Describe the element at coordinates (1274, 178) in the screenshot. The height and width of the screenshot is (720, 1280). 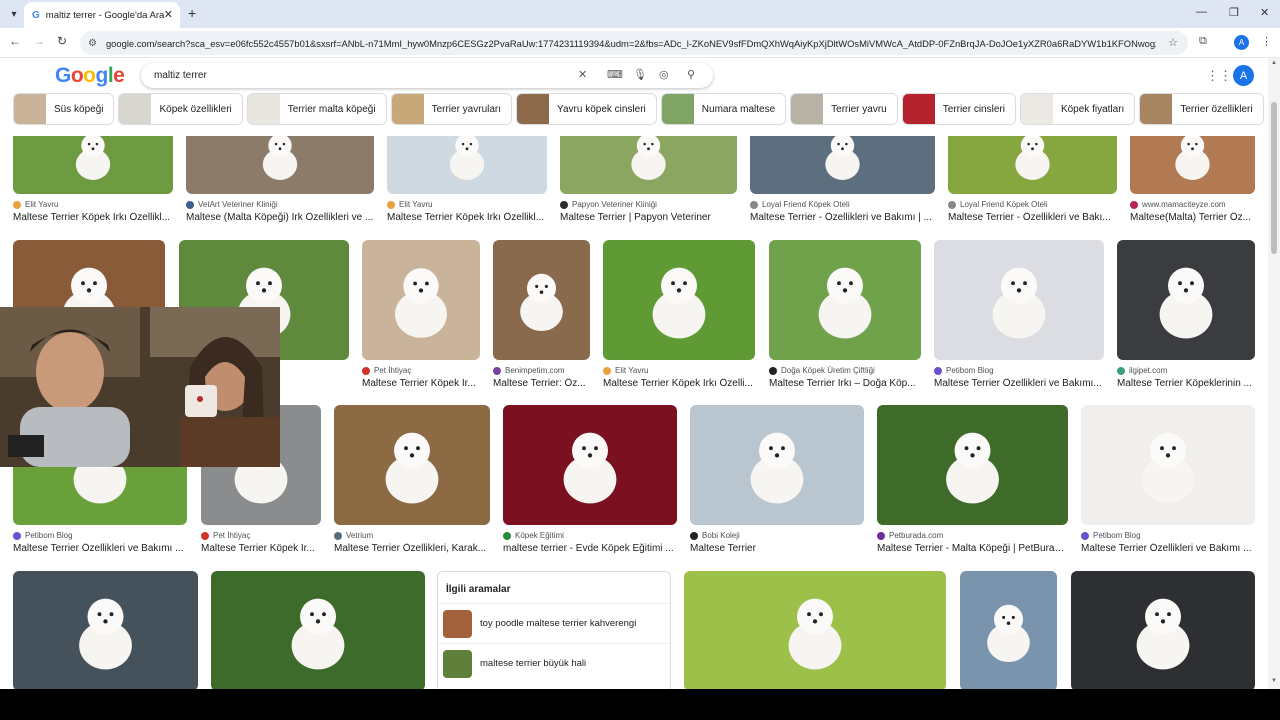
I see `scrollbar-thumb` at that location.